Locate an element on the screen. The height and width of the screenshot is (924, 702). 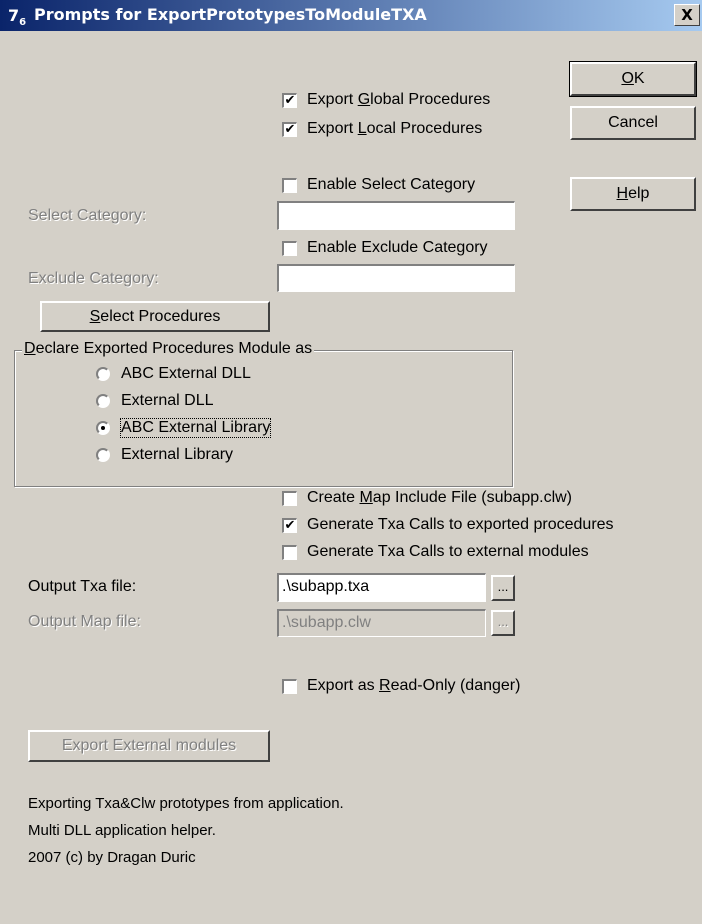
select-category-input is located at coordinates (396, 215).